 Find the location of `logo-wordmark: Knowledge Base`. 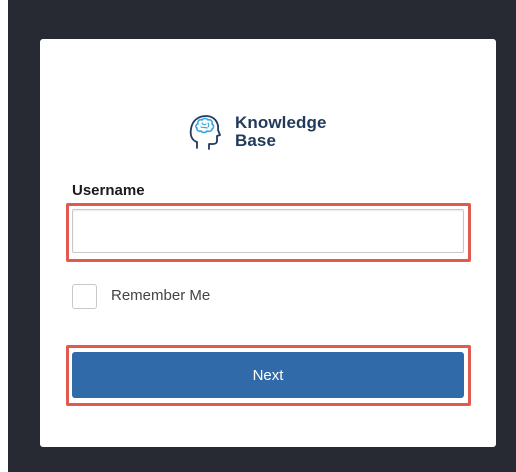

logo-wordmark: Knowledge Base is located at coordinates (281, 132).